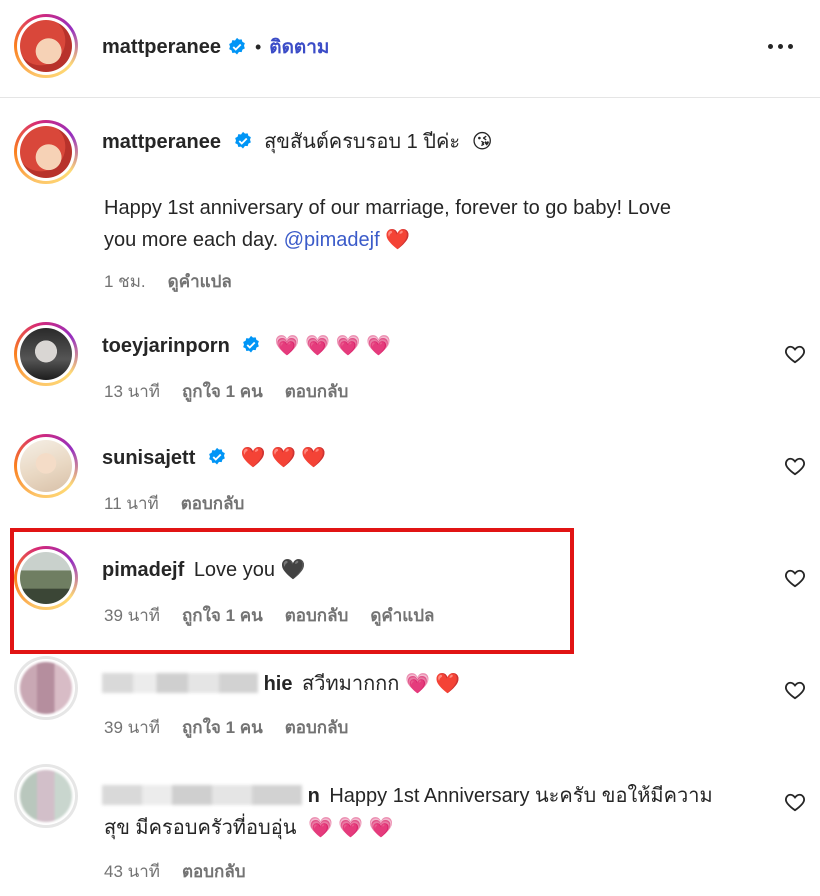 This screenshot has height=896, width=820. I want to click on more-options-icon, so click(780, 46).